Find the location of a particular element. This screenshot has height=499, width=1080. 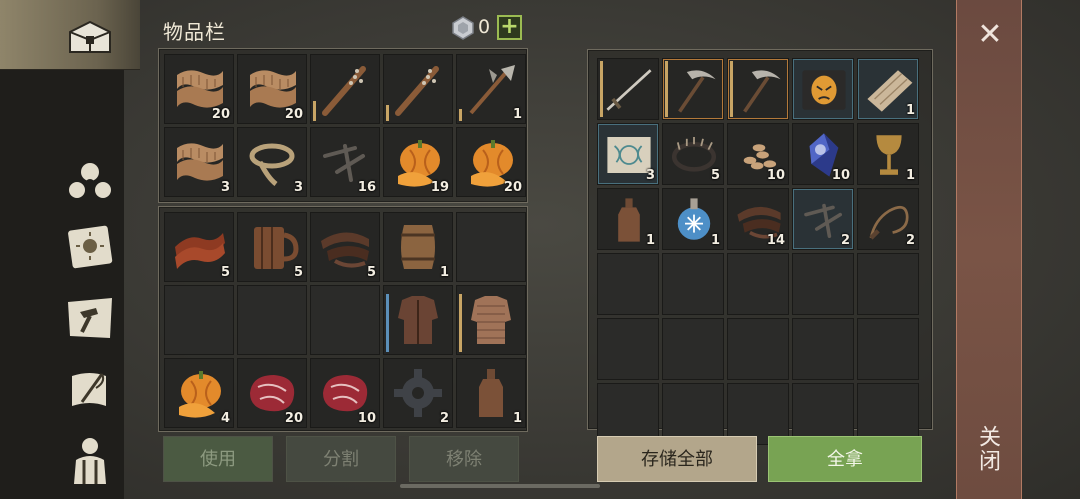

item-slot: 4 is located at coordinates (199, 393).